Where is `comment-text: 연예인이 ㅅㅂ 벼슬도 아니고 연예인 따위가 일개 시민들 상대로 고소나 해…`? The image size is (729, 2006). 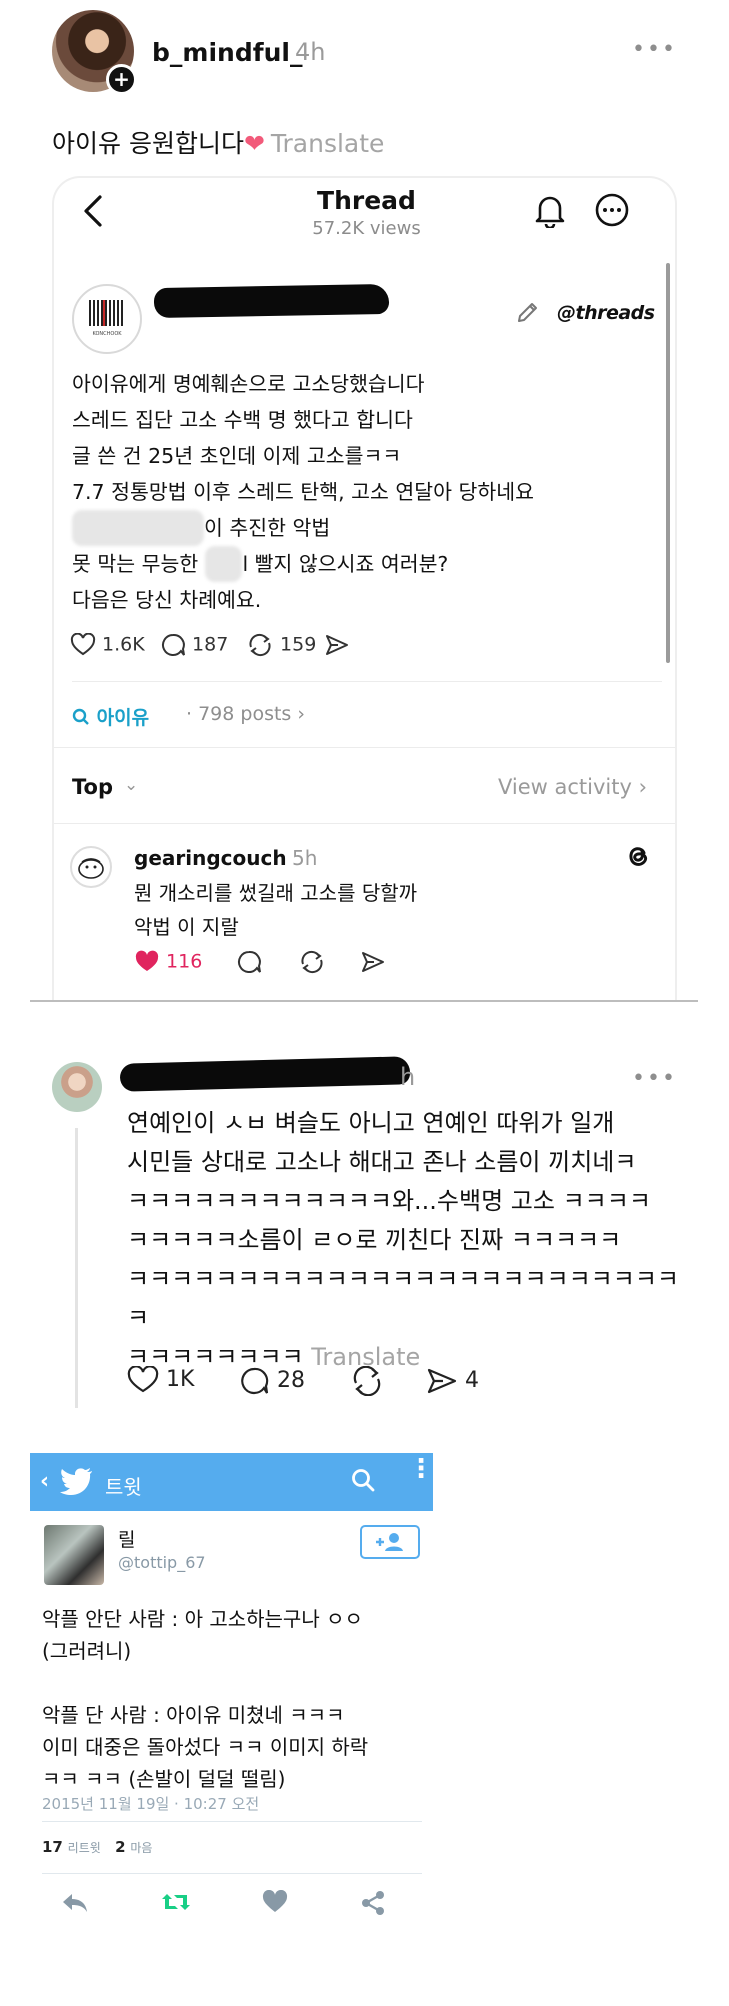 comment-text: 연예인이 ㅅㅂ 벼슬도 아니고 연예인 따위가 일개 시민들 상대로 고소나 해… is located at coordinates (407, 1240).